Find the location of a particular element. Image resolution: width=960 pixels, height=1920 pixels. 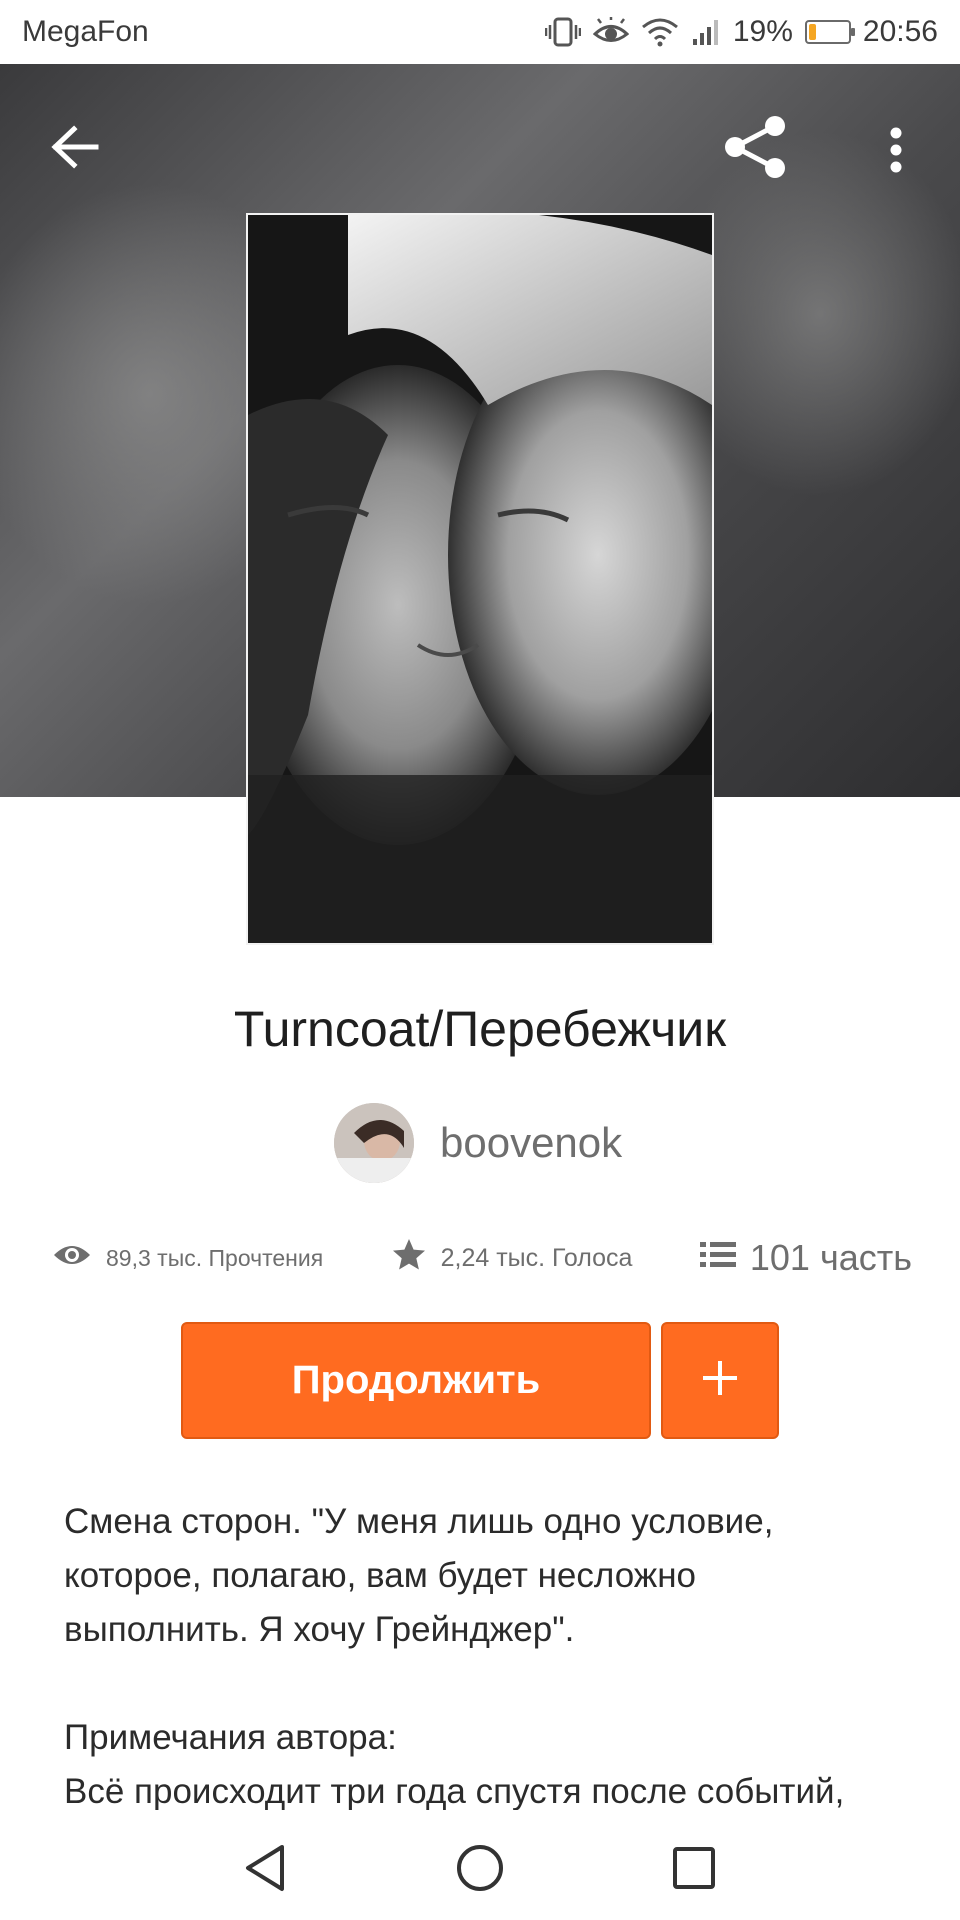

author-name: boovenok is located at coordinates (531, 1142).